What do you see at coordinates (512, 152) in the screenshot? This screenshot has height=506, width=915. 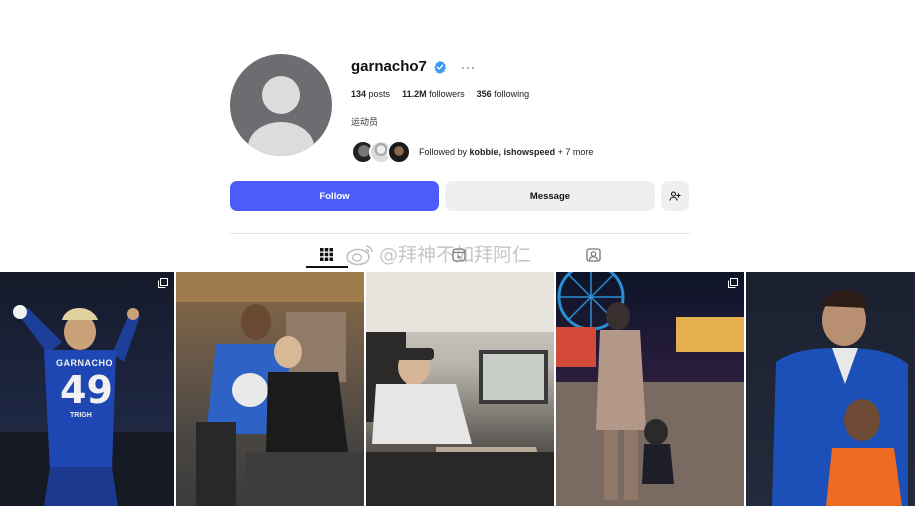 I see `followed-by-names: kobbie, ishowspeed` at bounding box center [512, 152].